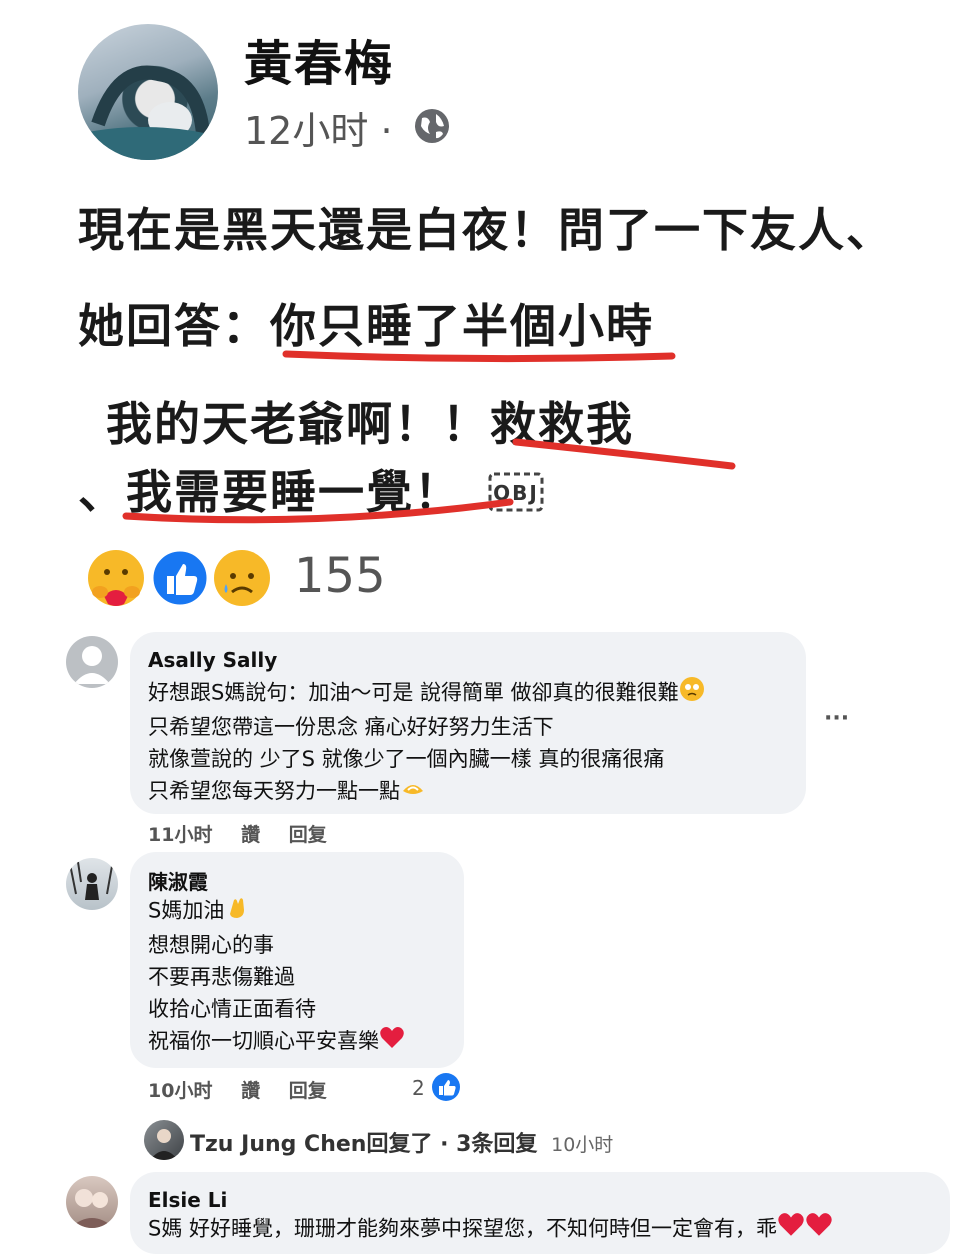  What do you see at coordinates (237, 833) in the screenshot?
I see `comment-meta: 11小时 讚 回复` at bounding box center [237, 833].